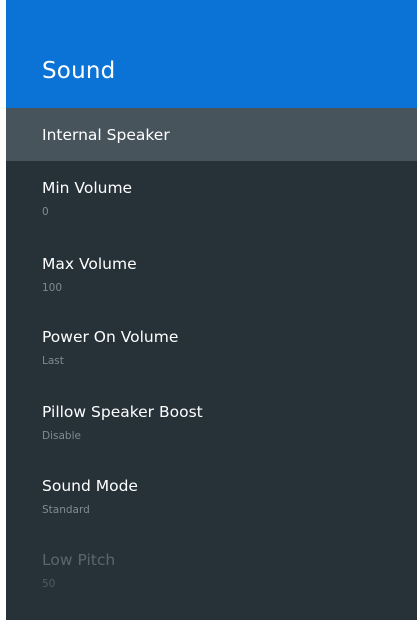 Image resolution: width=419 pixels, height=620 pixels. What do you see at coordinates (90, 486) in the screenshot?
I see `menu-item-label: Sound Mode` at bounding box center [90, 486].